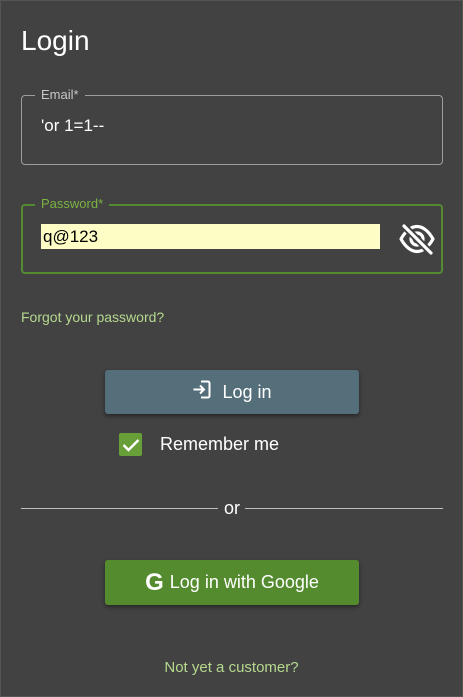  I want to click on password-field: Password* q@123, so click(232, 235).